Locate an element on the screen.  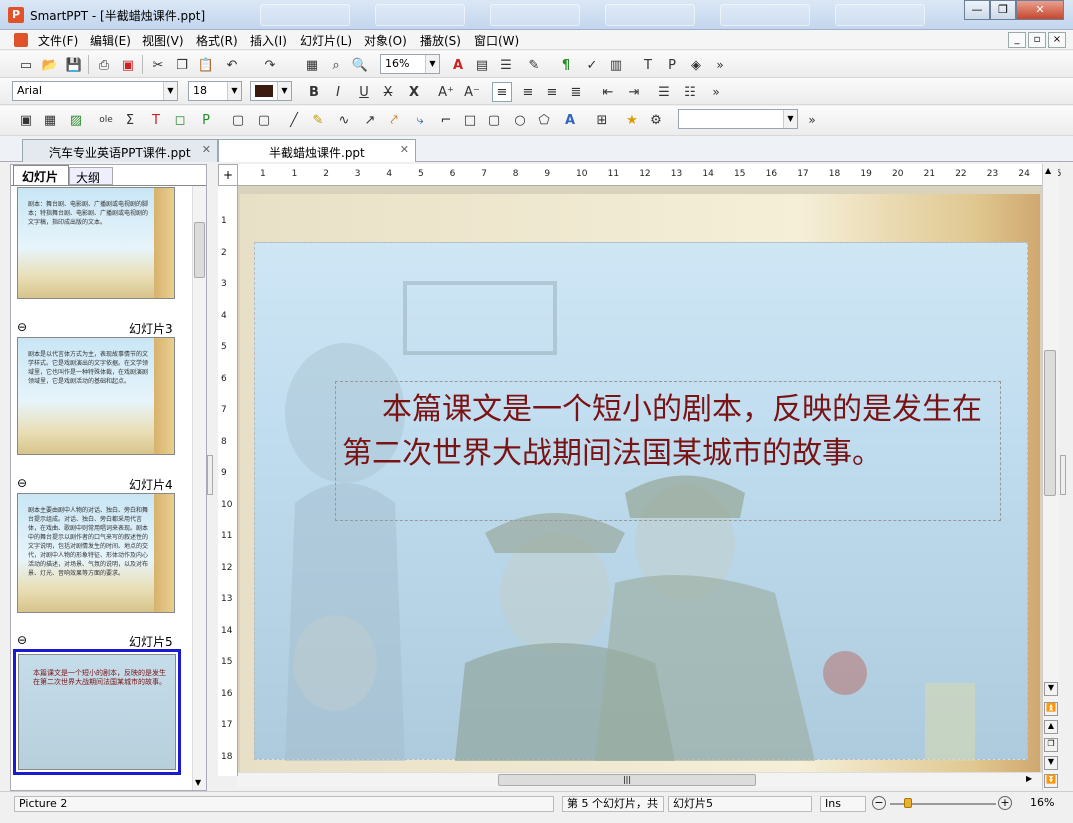
align-center-icon: ≡ is located at coordinates (528, 92).